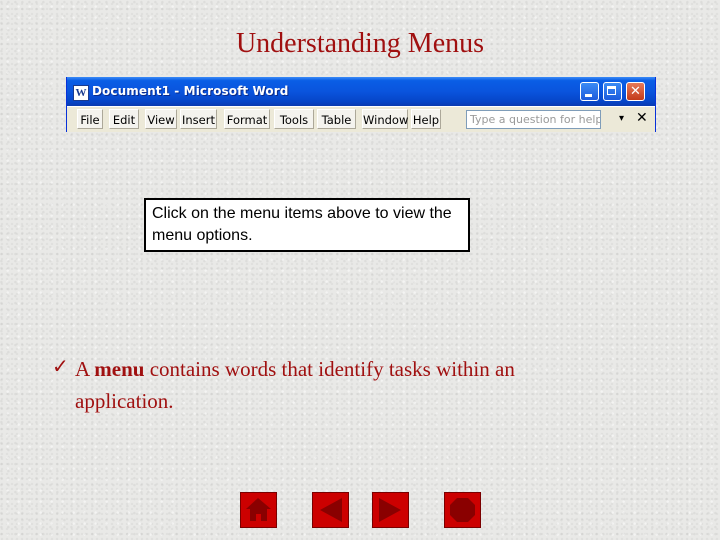  What do you see at coordinates (161, 119) in the screenshot?
I see `menu-view: View` at bounding box center [161, 119].